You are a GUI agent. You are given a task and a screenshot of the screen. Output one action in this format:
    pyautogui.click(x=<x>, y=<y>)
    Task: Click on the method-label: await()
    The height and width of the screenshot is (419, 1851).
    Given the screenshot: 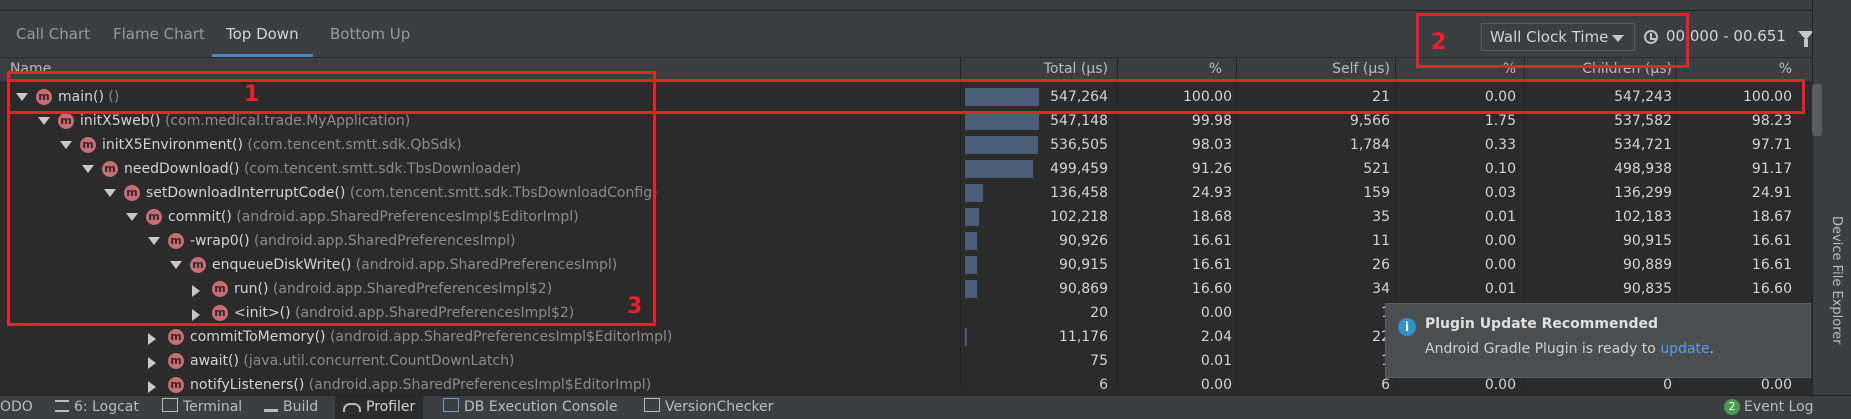 What is the action you would take?
    pyautogui.click(x=214, y=361)
    